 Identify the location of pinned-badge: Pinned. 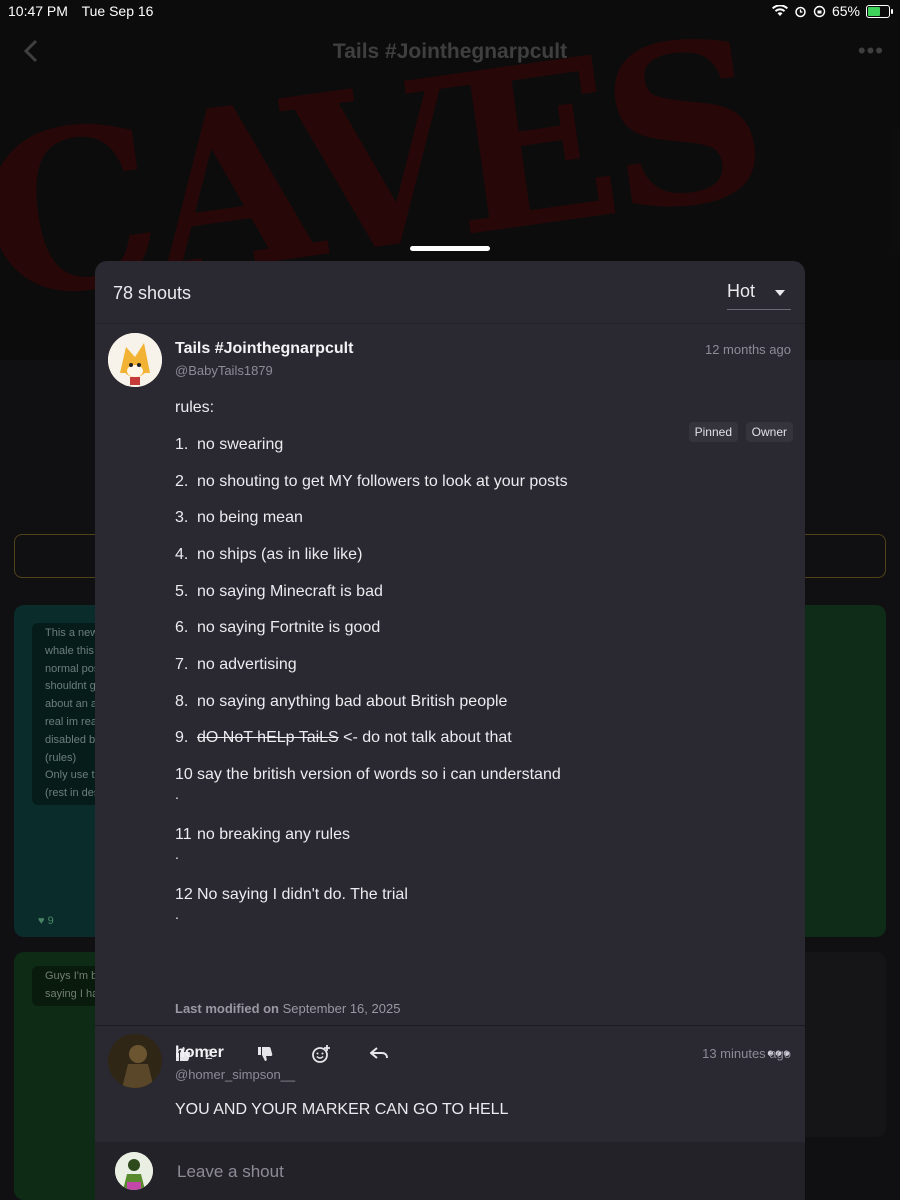
(713, 432).